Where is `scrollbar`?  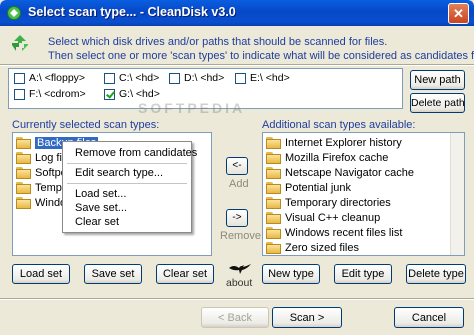
scrollbar is located at coordinates (457, 194).